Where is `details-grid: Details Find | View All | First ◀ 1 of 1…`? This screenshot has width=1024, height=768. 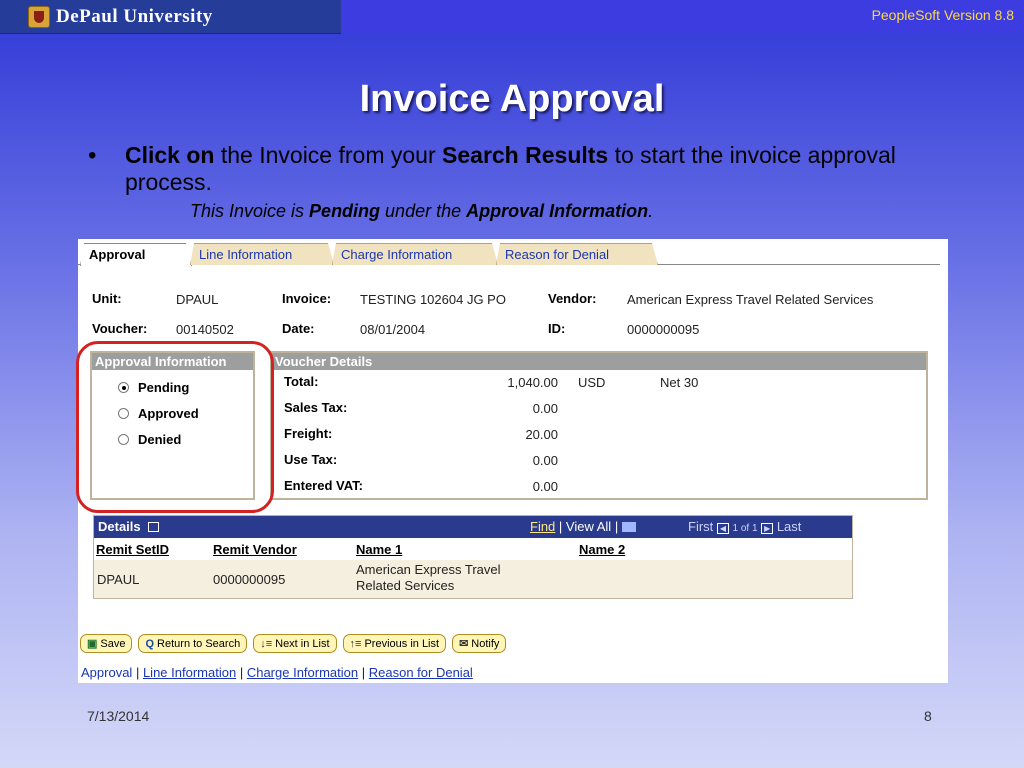 details-grid: Details Find | View All | First ◀ 1 of 1… is located at coordinates (473, 557).